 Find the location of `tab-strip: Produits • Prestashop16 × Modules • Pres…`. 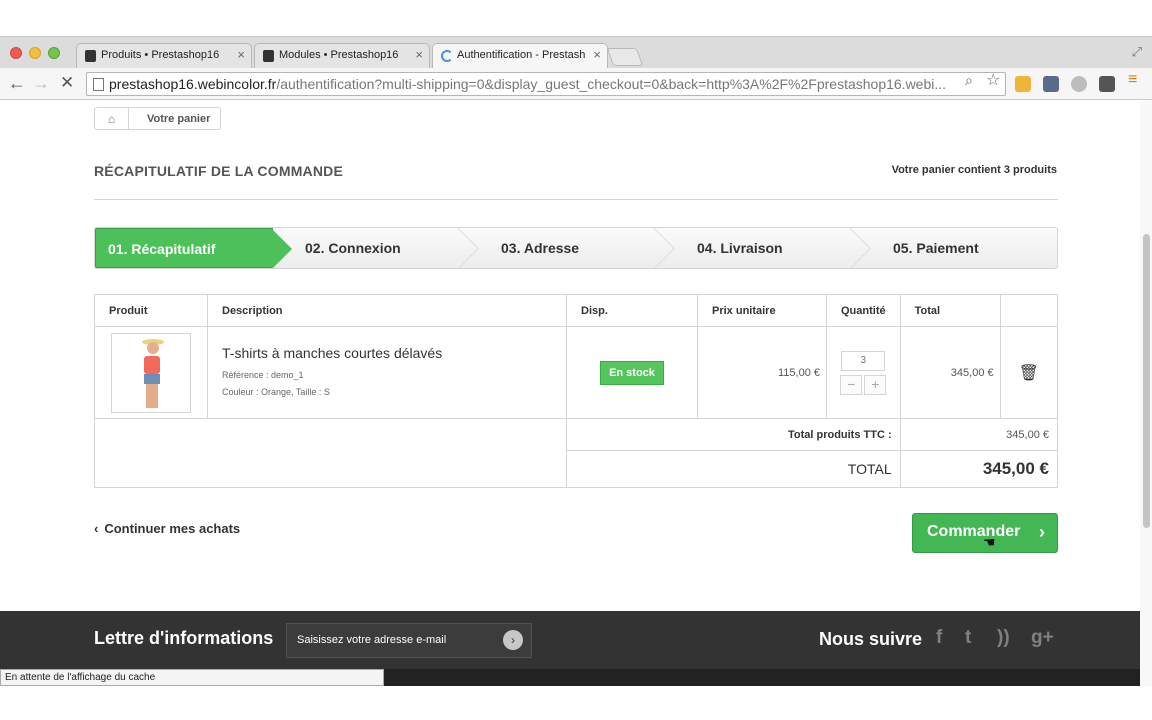

tab-strip: Produits • Prestashop16 × Modules • Pres… is located at coordinates (576, 53).